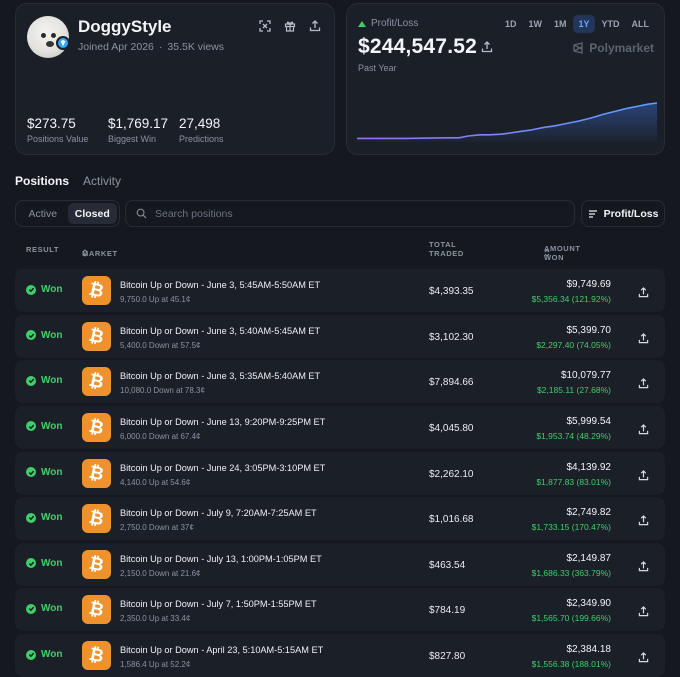 The height and width of the screenshot is (677, 680). I want to click on range-selector: 1D 1W 1M 1Y YTD ALL, so click(577, 24).